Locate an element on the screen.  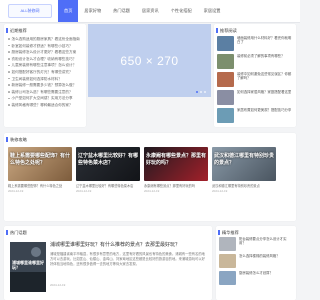
recommend-thumbnail-caption: 鞋上系需要哪些配饰？有什么特色之处呢？ is located at coordinates (40, 159).